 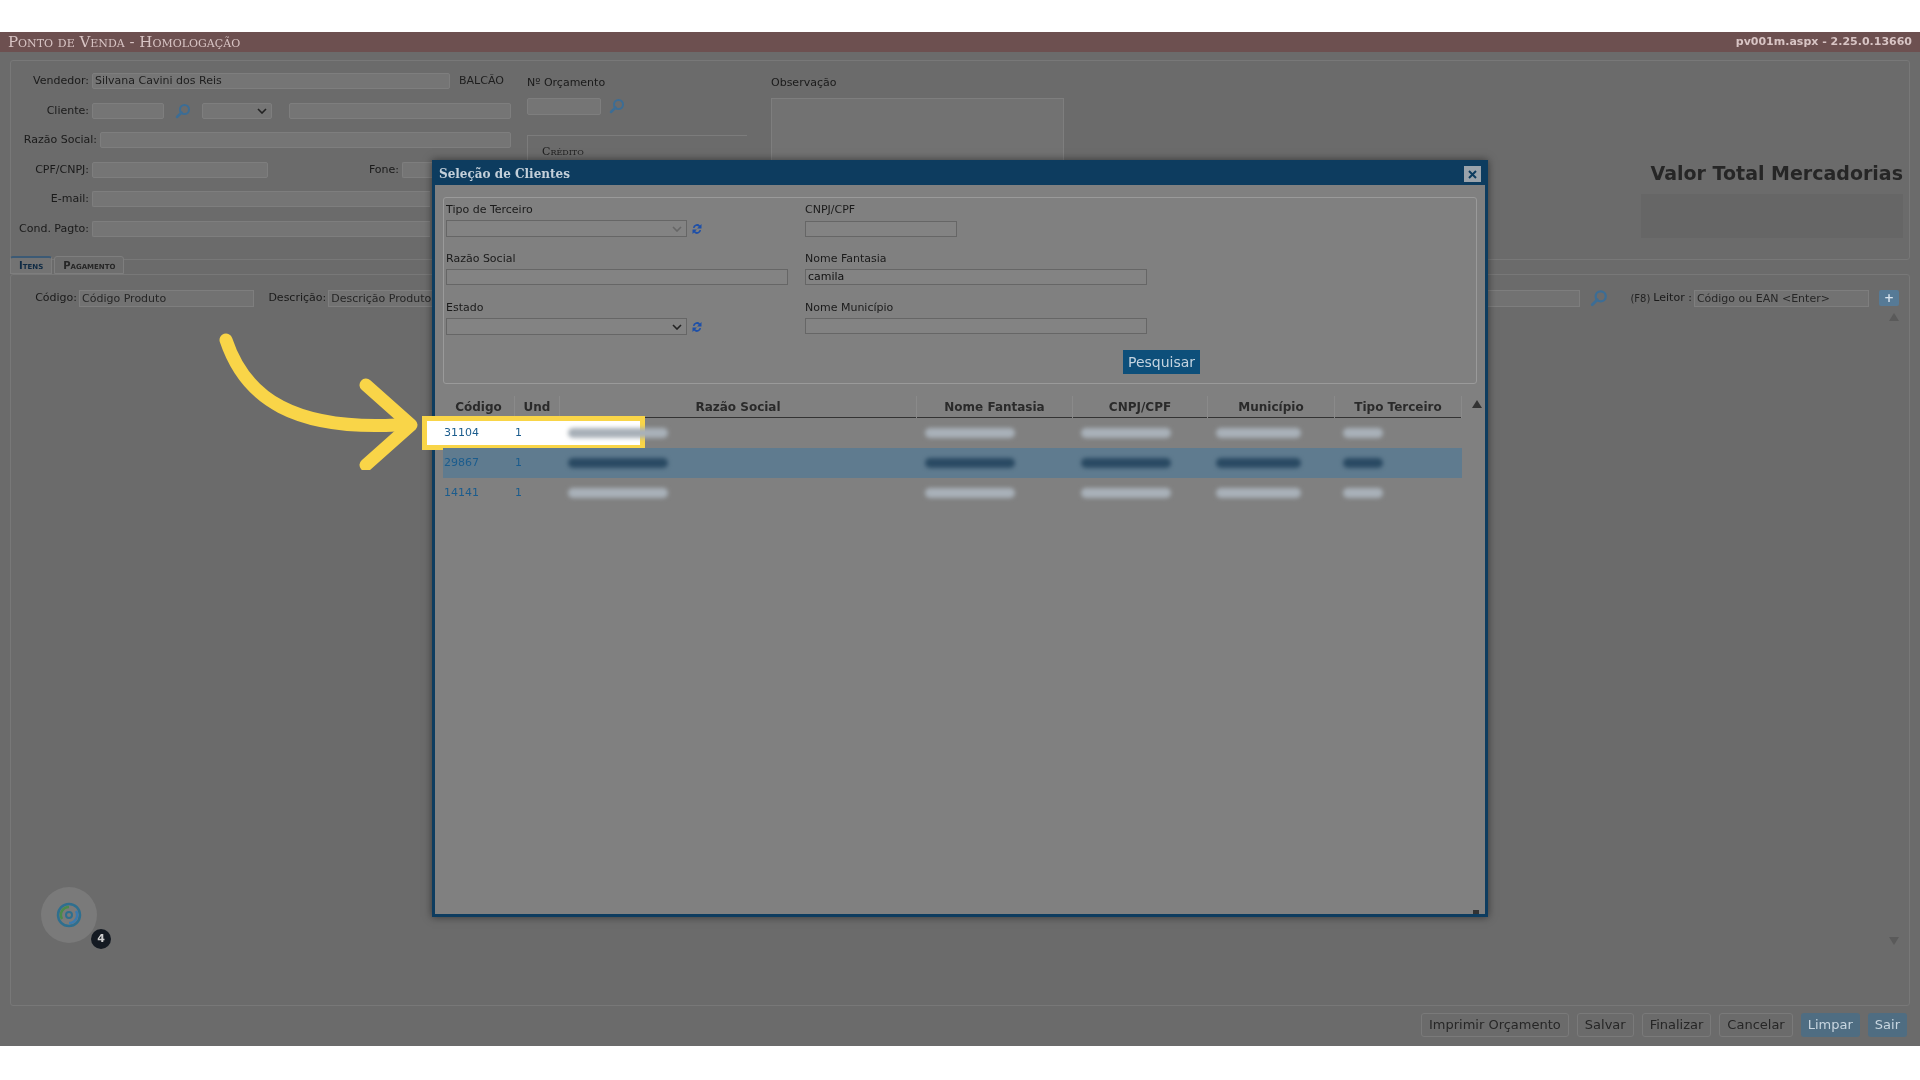 What do you see at coordinates (846, 259) in the screenshot?
I see `field-label: Nome Fantasia` at bounding box center [846, 259].